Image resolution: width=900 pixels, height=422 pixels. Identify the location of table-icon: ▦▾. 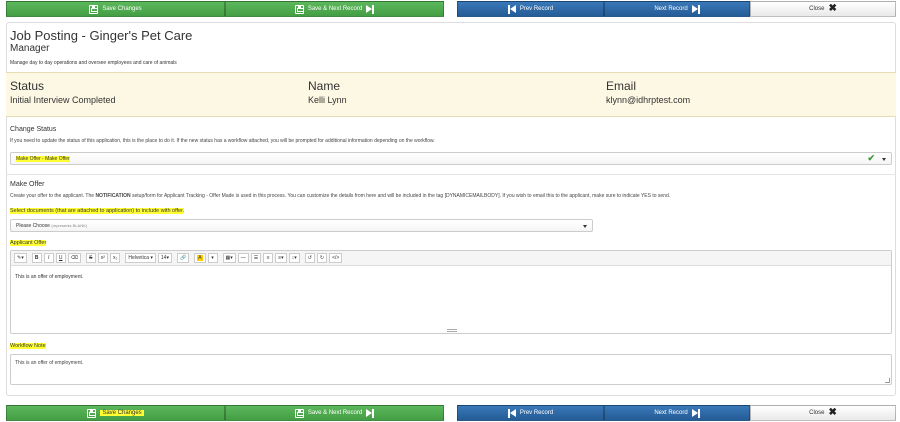
(229, 258).